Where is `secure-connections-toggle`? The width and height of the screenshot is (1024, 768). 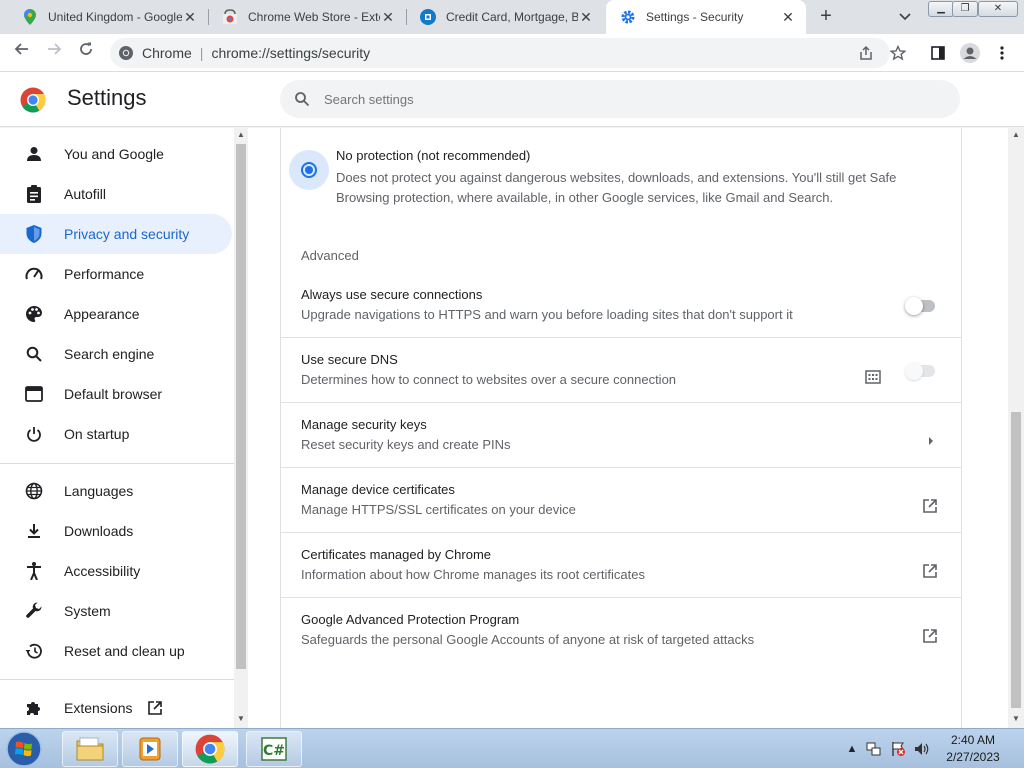
secure-connections-toggle is located at coordinates (921, 306).